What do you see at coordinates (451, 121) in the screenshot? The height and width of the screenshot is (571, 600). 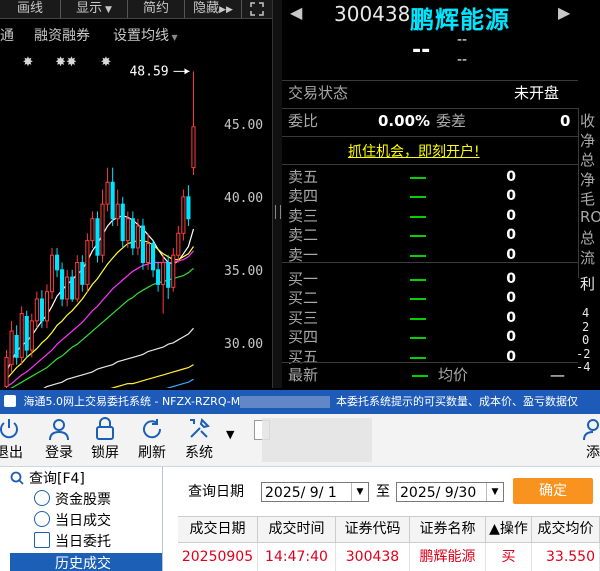 I see `weicha-label: 委差` at bounding box center [451, 121].